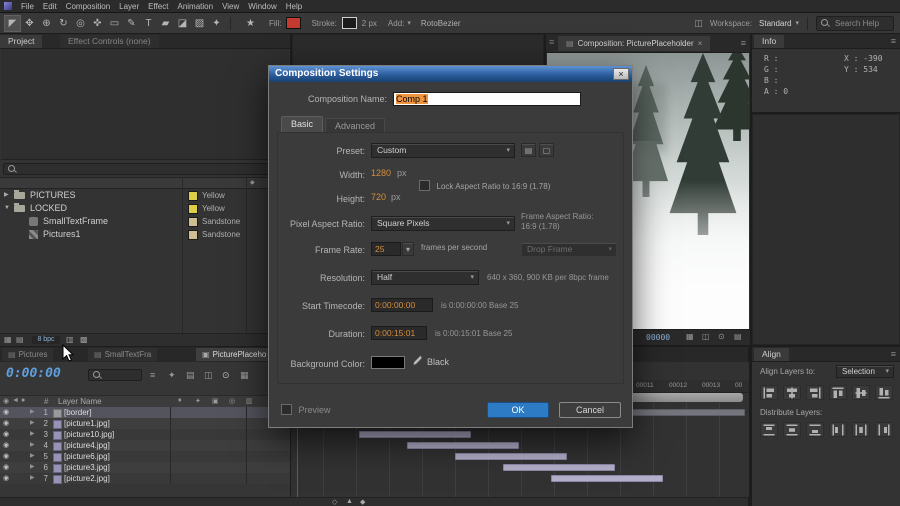  What do you see at coordinates (109, 41) in the screenshot?
I see `tab-effect-controls: Effect Controls (none)` at bounding box center [109, 41].